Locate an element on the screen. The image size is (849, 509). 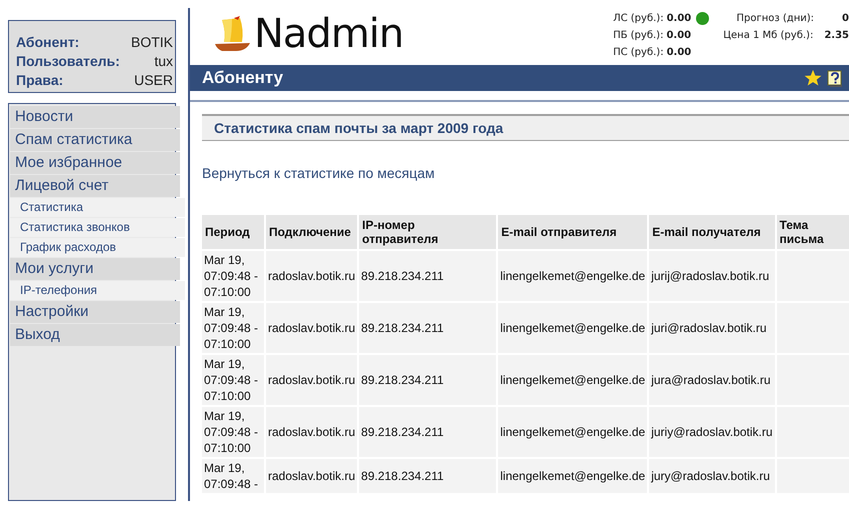
balance-label: ЛС (руб.): is located at coordinates (638, 18).